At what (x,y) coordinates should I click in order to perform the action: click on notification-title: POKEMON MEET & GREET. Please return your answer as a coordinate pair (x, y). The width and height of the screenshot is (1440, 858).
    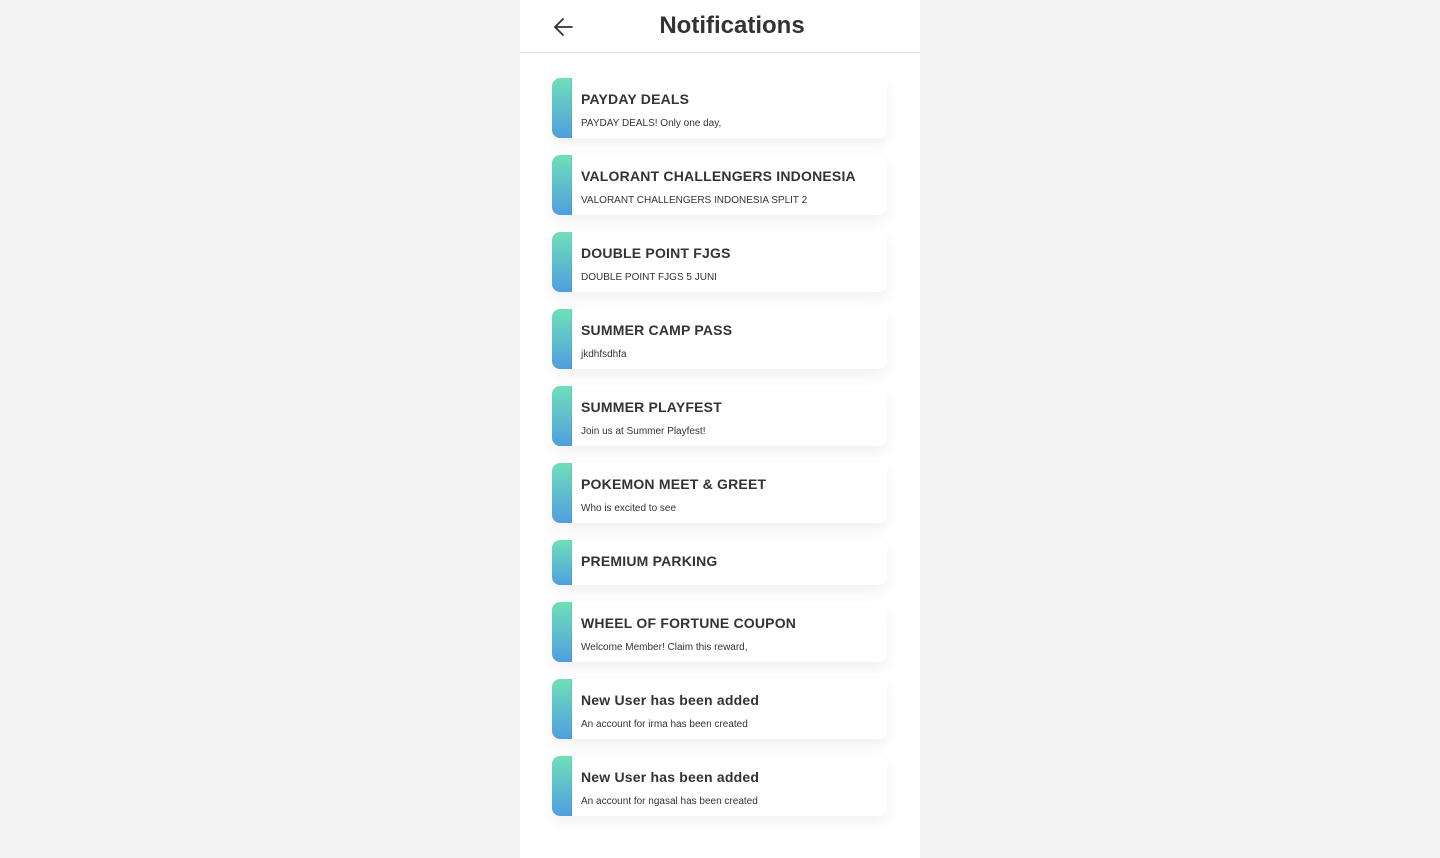
    Looking at the image, I should click on (674, 484).